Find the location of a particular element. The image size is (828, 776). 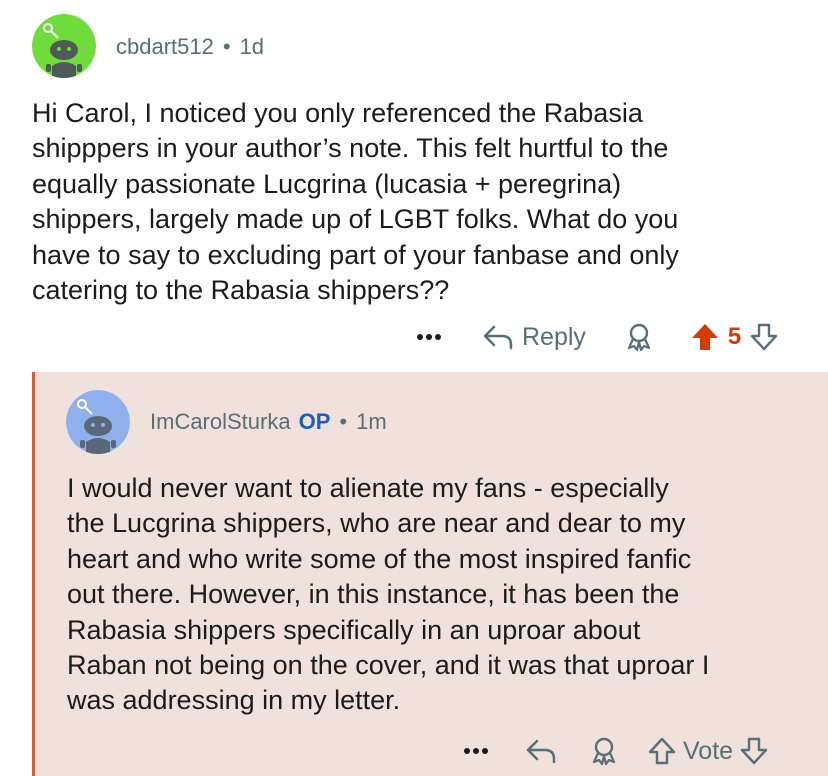

reply-meta: ImCarolSturka OP • 1m is located at coordinates (268, 422).